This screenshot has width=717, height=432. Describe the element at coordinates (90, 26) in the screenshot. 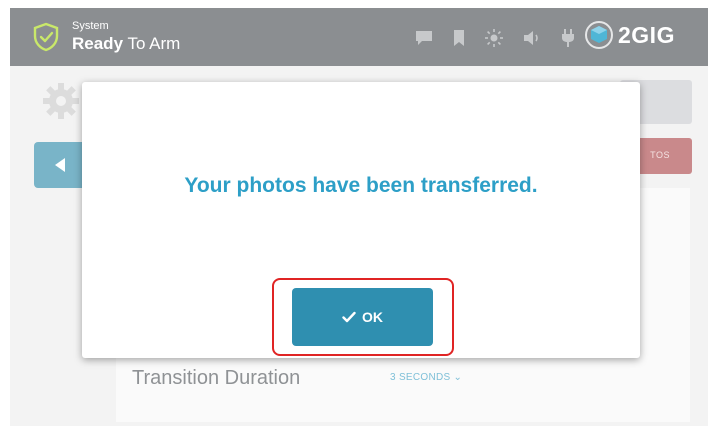

I see `system-label: System` at that location.